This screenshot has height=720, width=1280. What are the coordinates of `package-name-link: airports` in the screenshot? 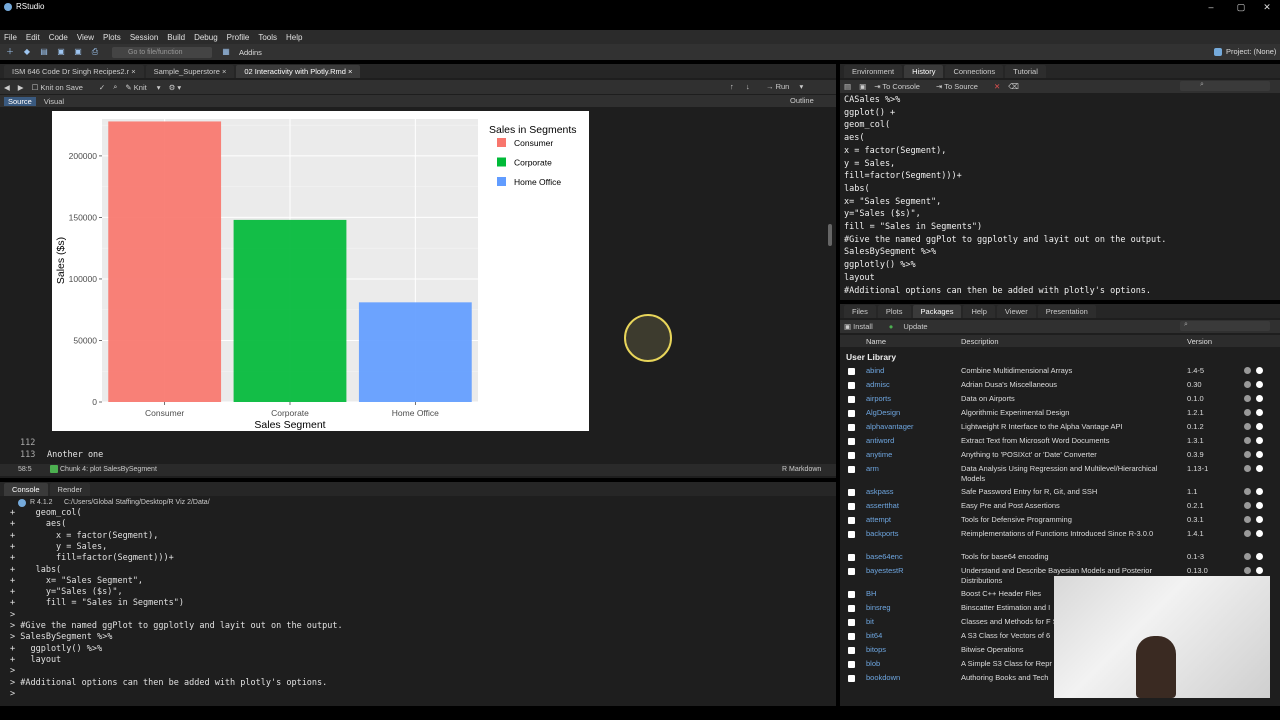 It's located at (878, 398).